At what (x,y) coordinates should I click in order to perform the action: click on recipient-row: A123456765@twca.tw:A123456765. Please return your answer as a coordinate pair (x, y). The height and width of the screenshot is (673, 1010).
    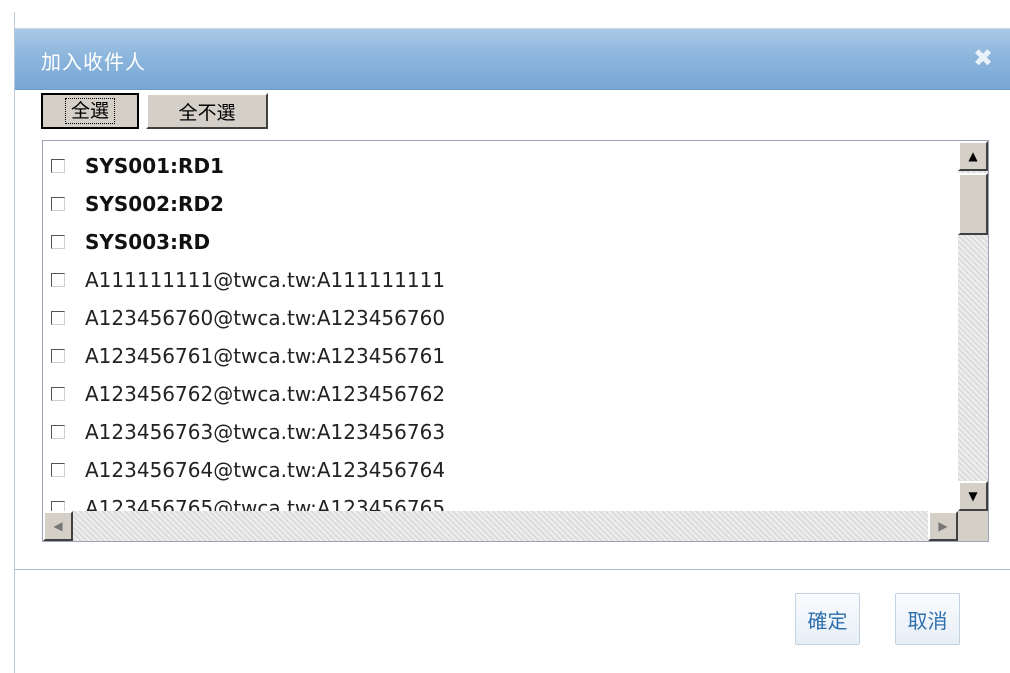
    Looking at the image, I should click on (248, 501).